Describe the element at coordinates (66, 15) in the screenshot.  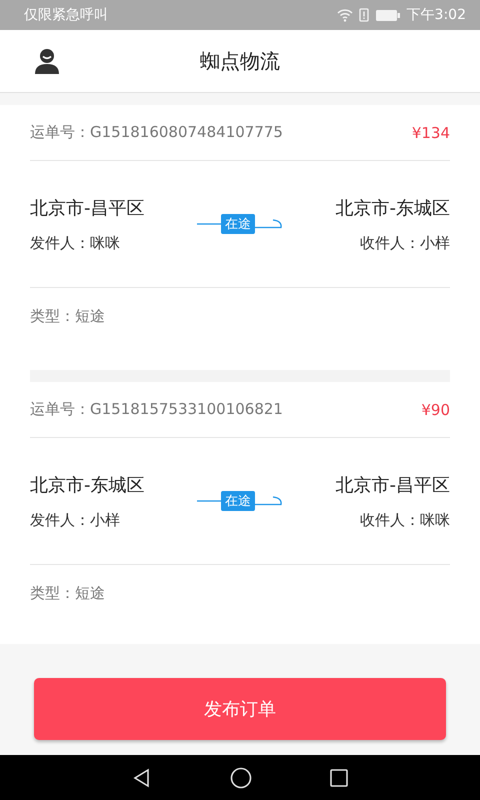
I see `carrier-text: 仅限紧急呼叫` at that location.